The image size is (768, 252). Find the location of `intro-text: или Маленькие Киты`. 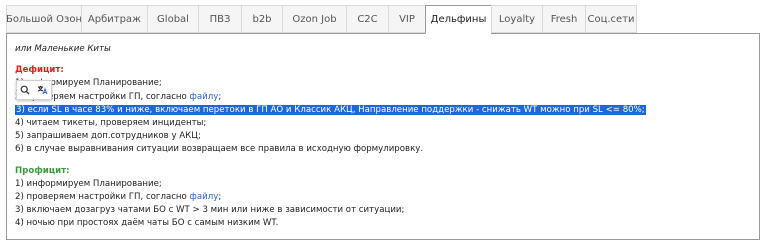

intro-text: или Маленькие Киты is located at coordinates (63, 49).